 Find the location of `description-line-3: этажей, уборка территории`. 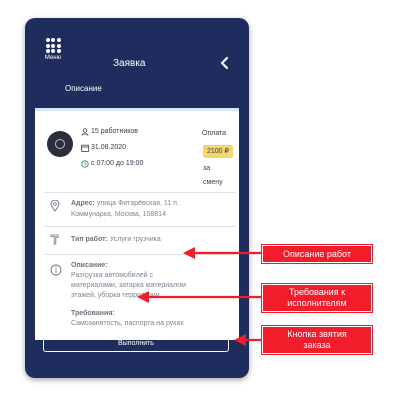

description-line-3: этажей, уборка территории is located at coordinates (115, 295).